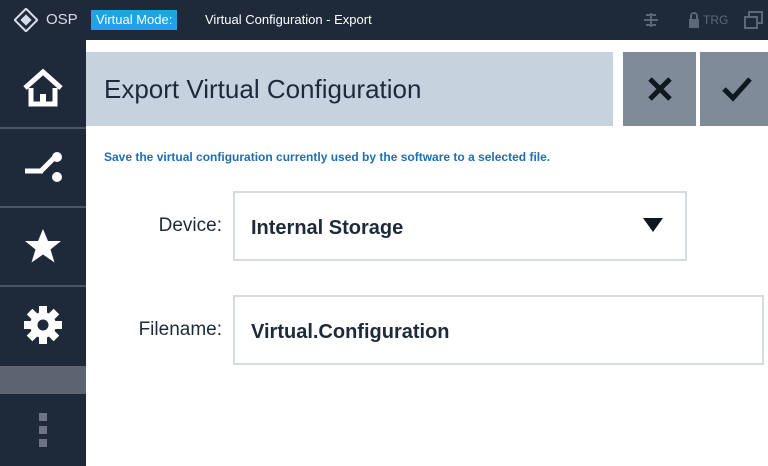 The height and width of the screenshot is (466, 768). What do you see at coordinates (43, 432) in the screenshot?
I see `more-icon` at bounding box center [43, 432].